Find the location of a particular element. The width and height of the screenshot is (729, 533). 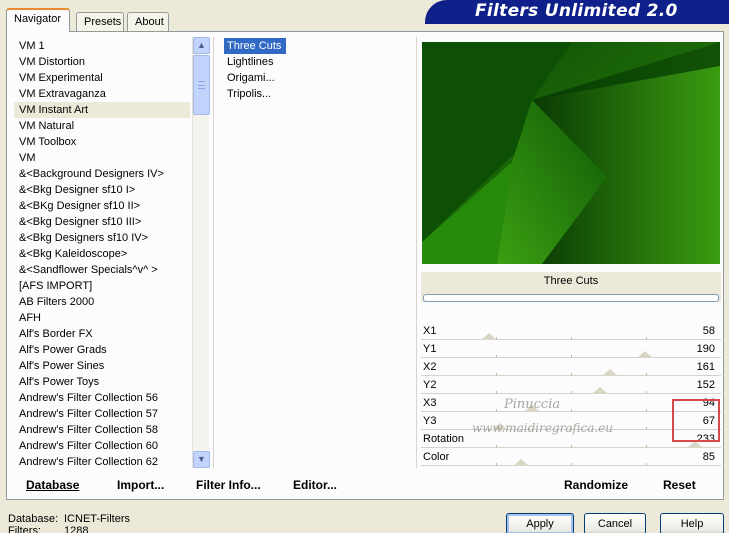

category-item: &<BKg Designer sf10 II> is located at coordinates (102, 206).